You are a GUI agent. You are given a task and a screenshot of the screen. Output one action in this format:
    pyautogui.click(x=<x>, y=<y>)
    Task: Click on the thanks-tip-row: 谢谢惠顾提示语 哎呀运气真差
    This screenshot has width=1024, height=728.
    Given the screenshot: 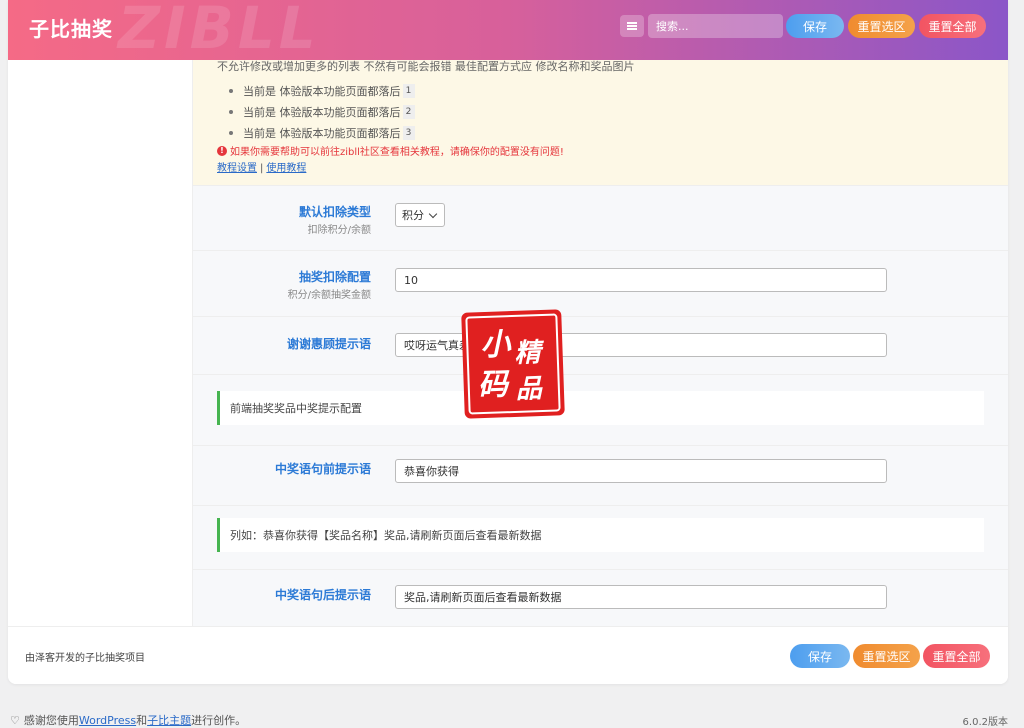 What is the action you would take?
    pyautogui.click(x=600, y=346)
    